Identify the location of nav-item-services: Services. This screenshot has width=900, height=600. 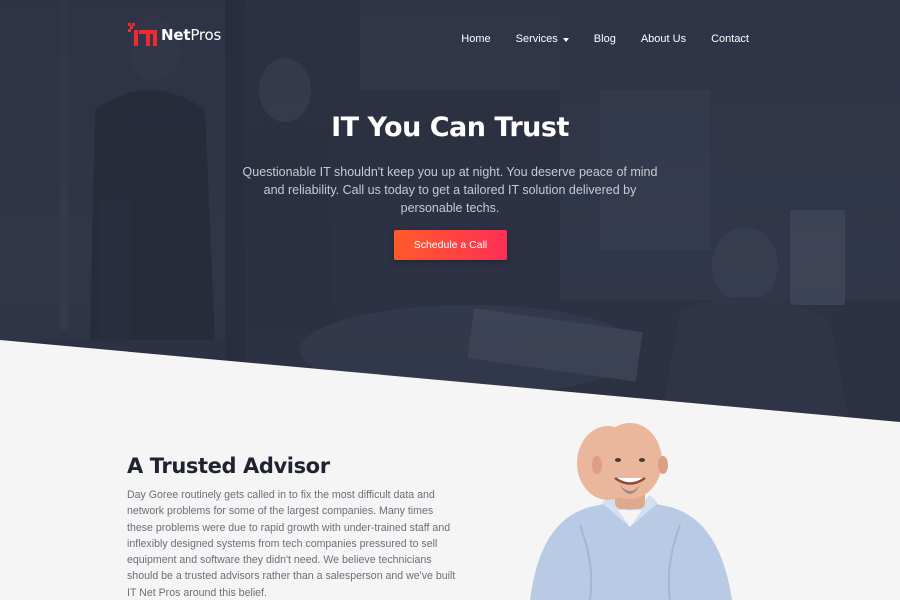
(542, 39).